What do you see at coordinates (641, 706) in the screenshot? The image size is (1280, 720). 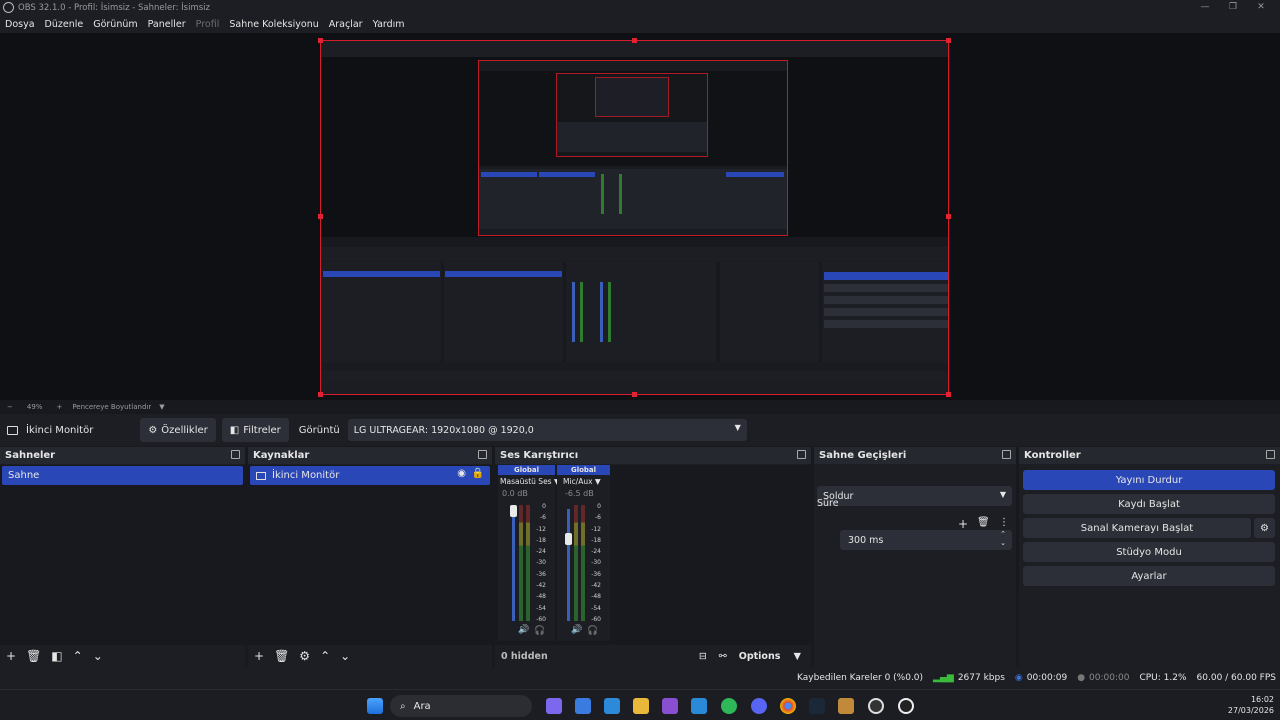 I see `folder-icon` at bounding box center [641, 706].